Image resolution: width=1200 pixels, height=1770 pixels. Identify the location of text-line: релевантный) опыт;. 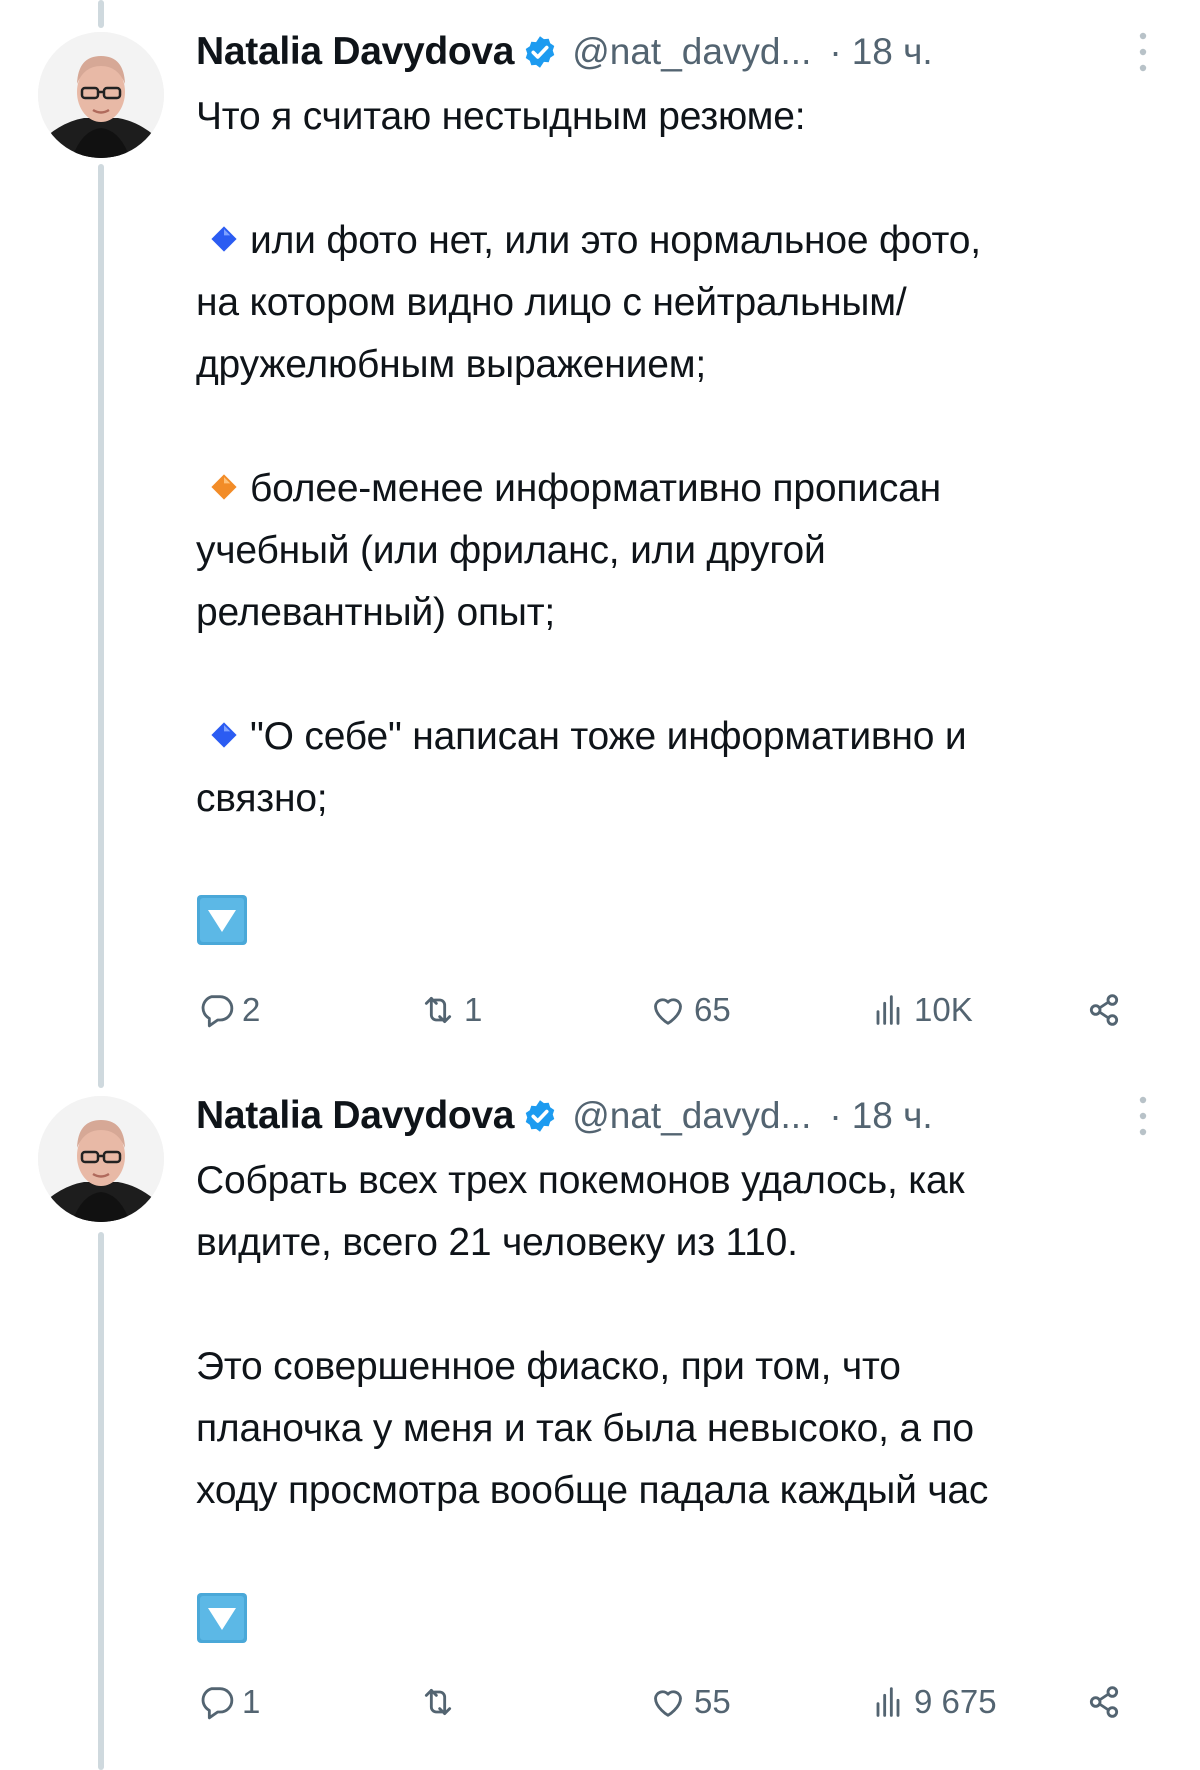
(376, 612).